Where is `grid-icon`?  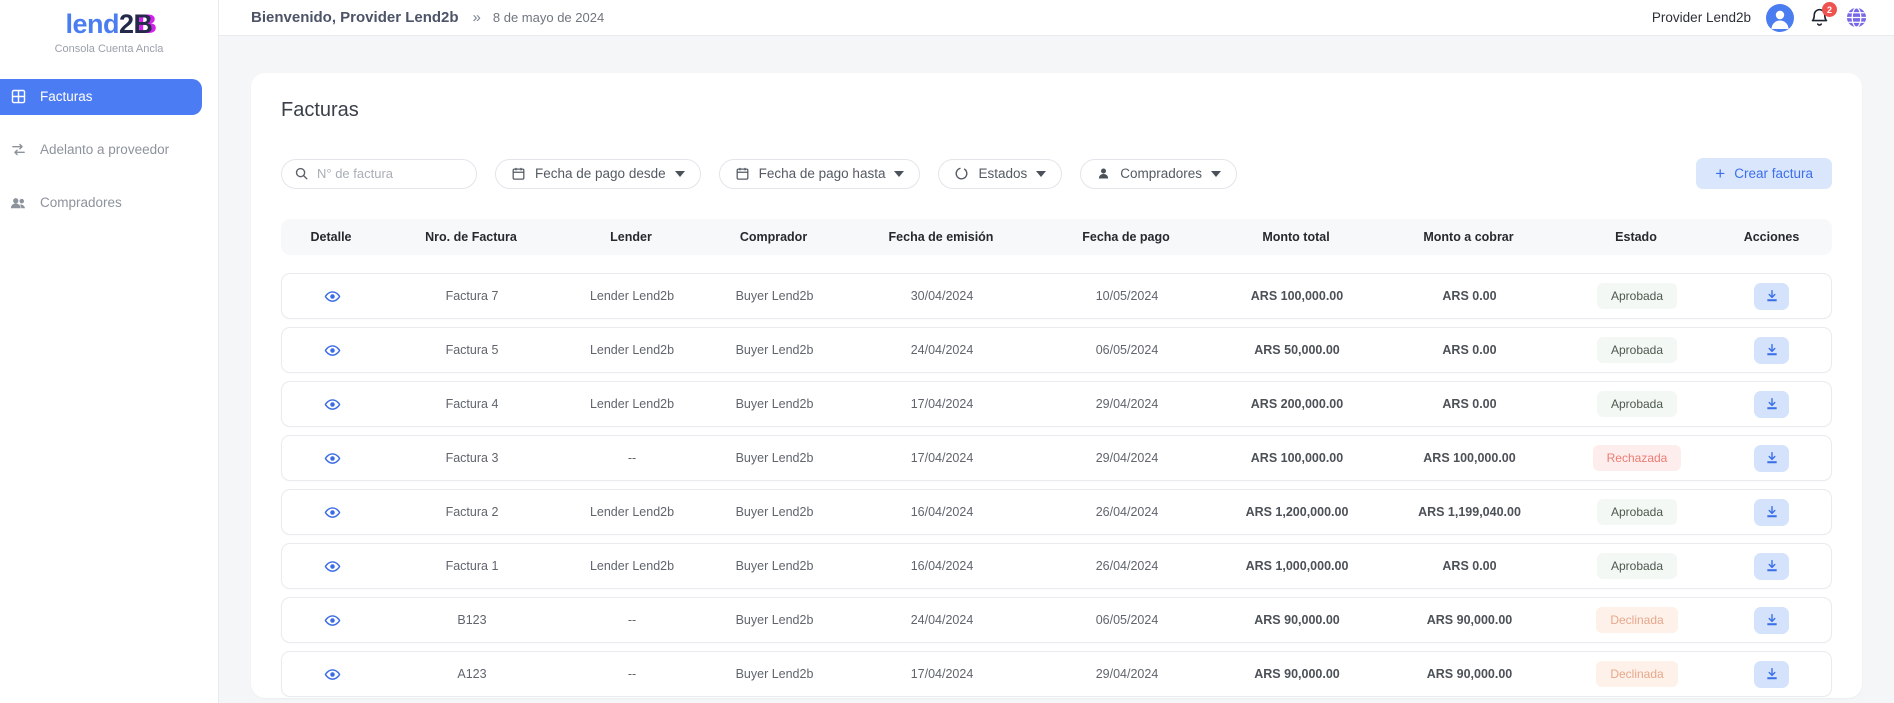
grid-icon is located at coordinates (18, 96).